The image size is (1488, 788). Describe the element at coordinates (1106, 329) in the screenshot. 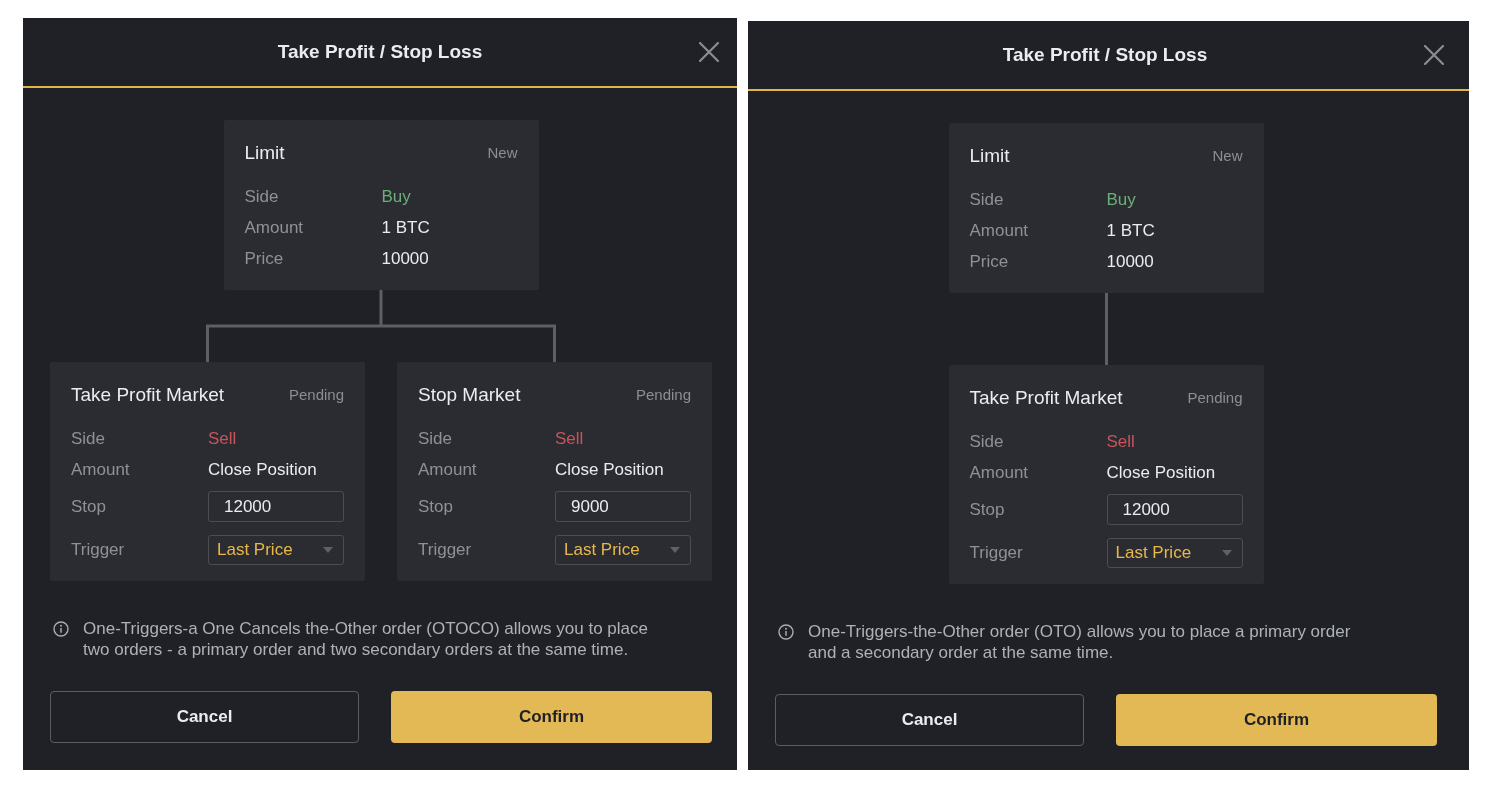

I see `connector-lines` at that location.